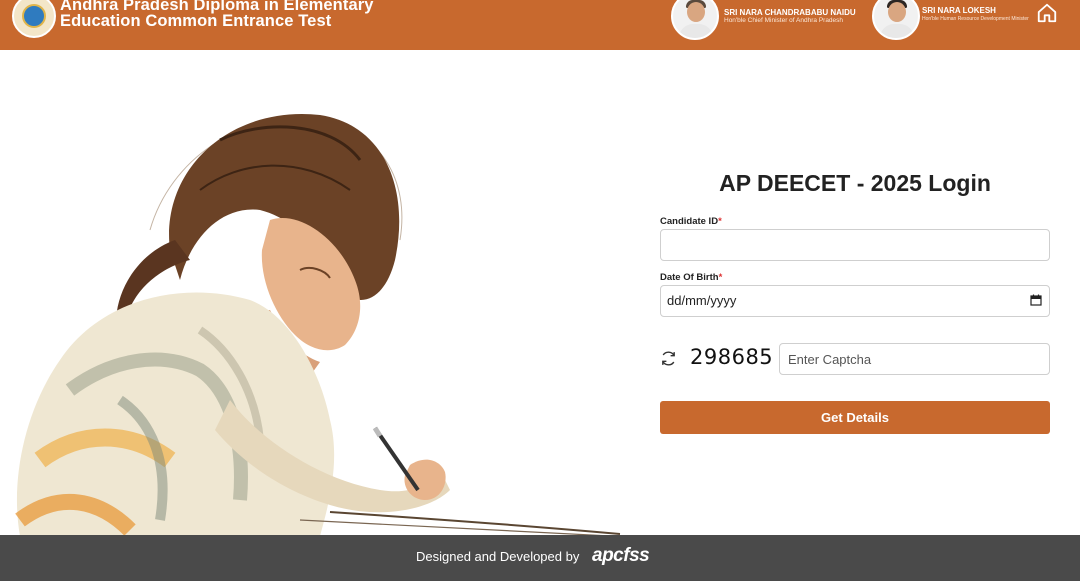 Image resolution: width=1080 pixels, height=581 pixels. I want to click on home-icon, so click(1047, 13).